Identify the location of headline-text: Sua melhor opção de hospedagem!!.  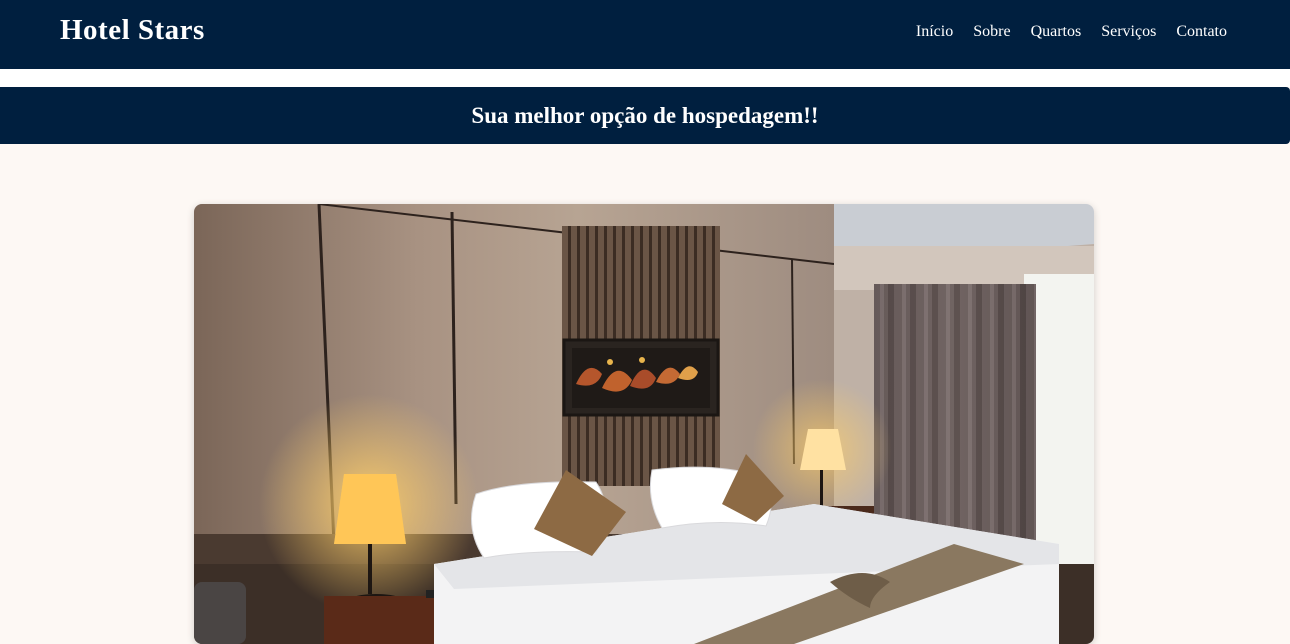
(645, 115).